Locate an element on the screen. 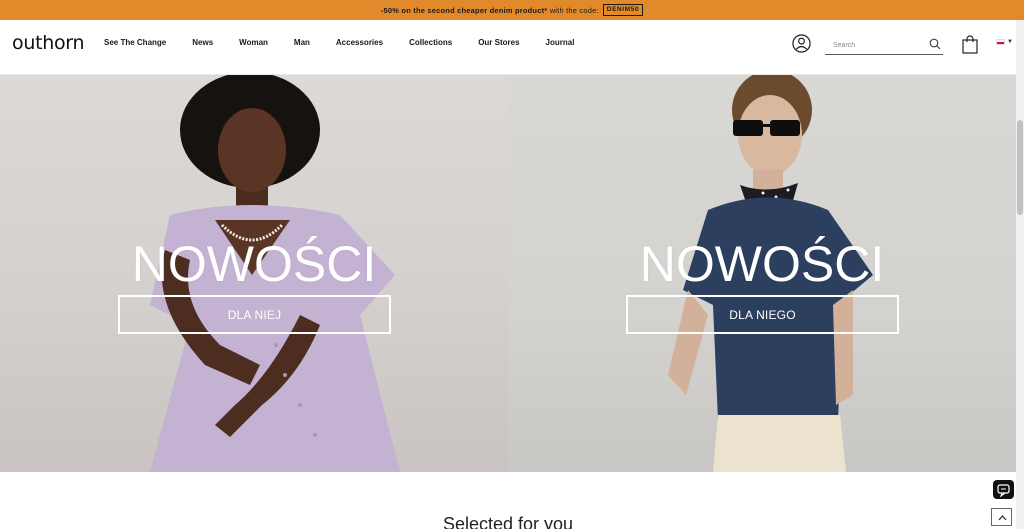 The width and height of the screenshot is (1024, 529). page-scrollbar is located at coordinates (1020, 274).